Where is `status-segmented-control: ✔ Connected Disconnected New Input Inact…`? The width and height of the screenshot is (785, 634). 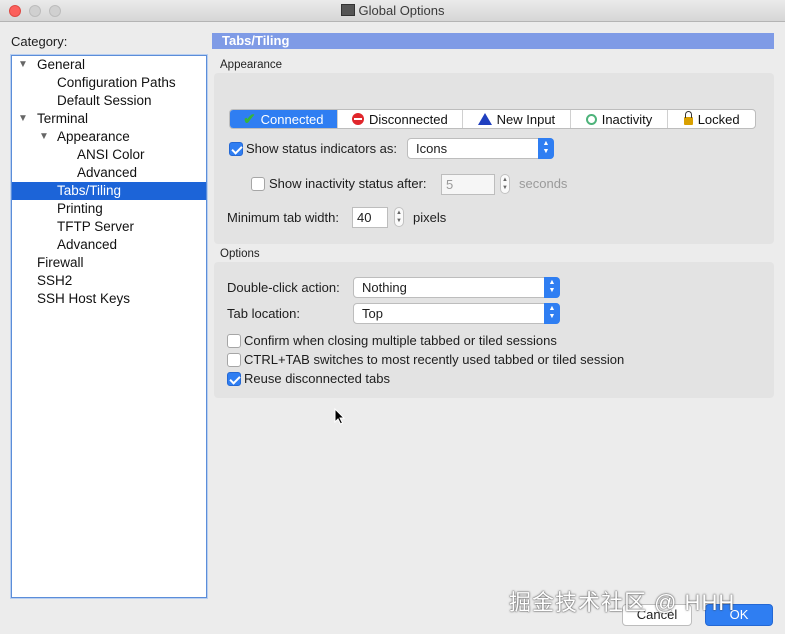
status-segmented-control: ✔ Connected Disconnected New Input Inact… is located at coordinates (492, 119).